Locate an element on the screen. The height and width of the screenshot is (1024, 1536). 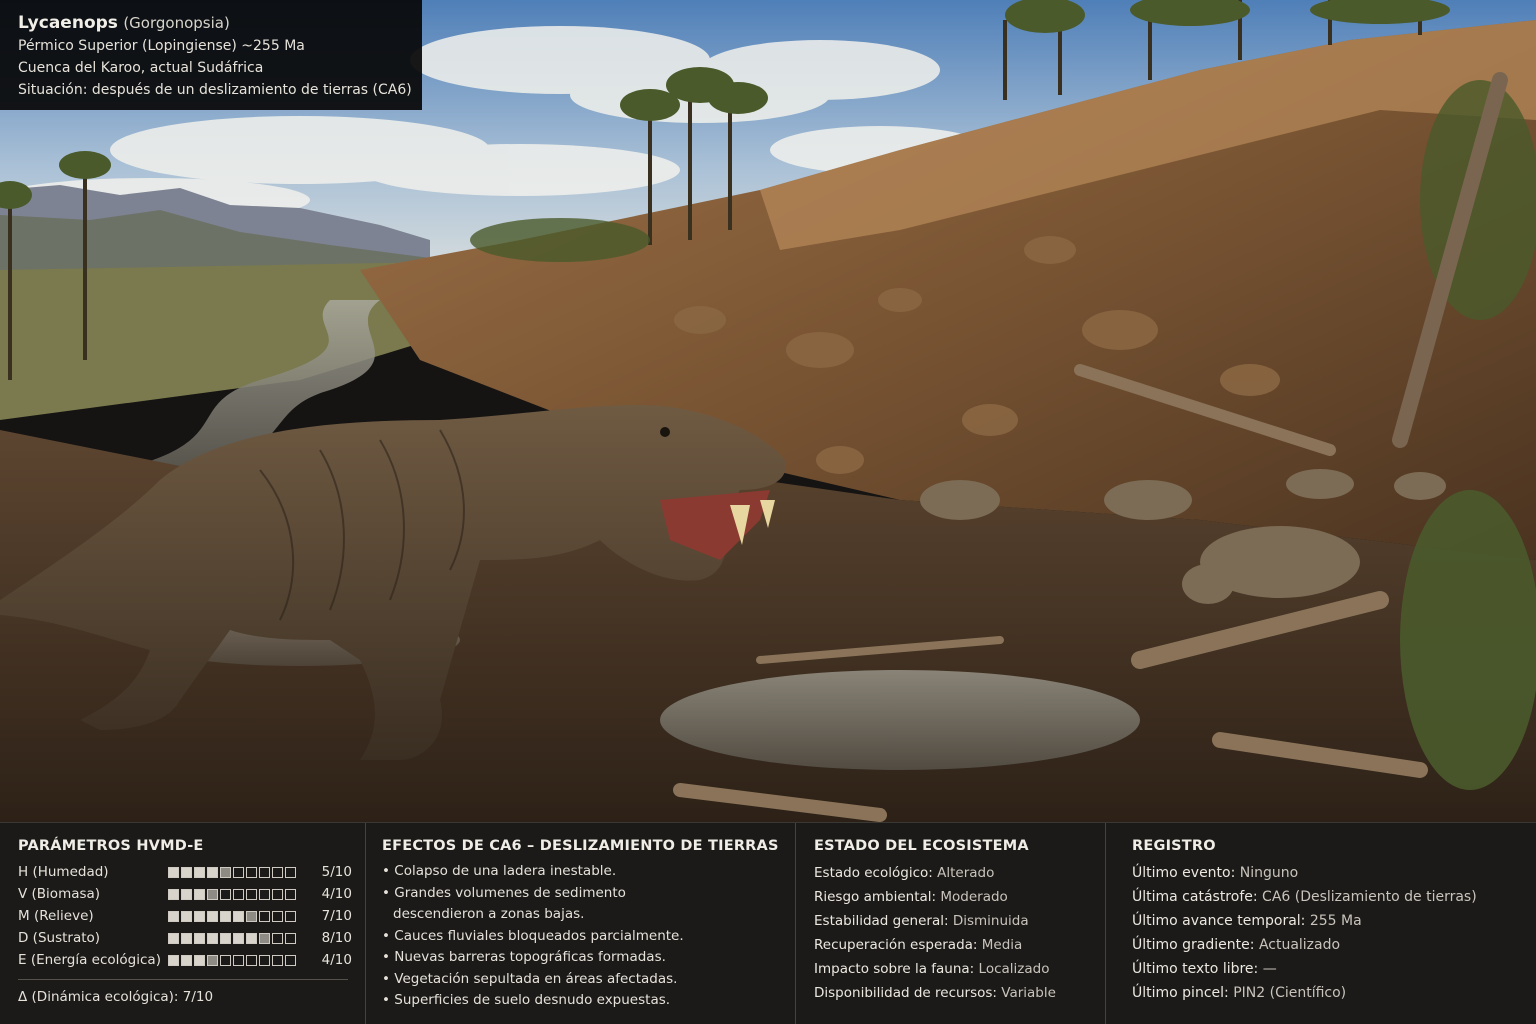
ecosystem-value: Localizado is located at coordinates (1014, 969).